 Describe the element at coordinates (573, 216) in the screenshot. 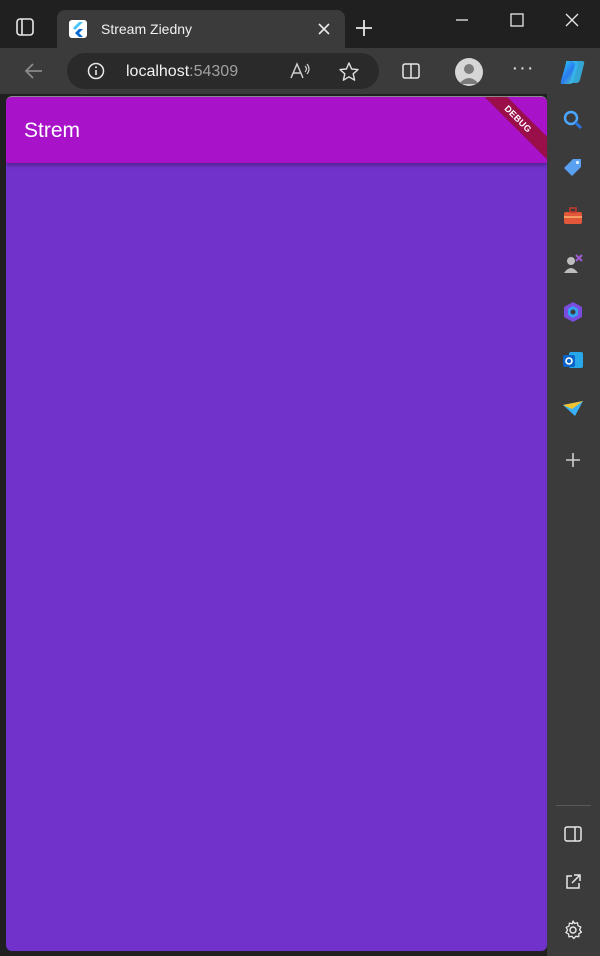

I see `tools-icon` at that location.